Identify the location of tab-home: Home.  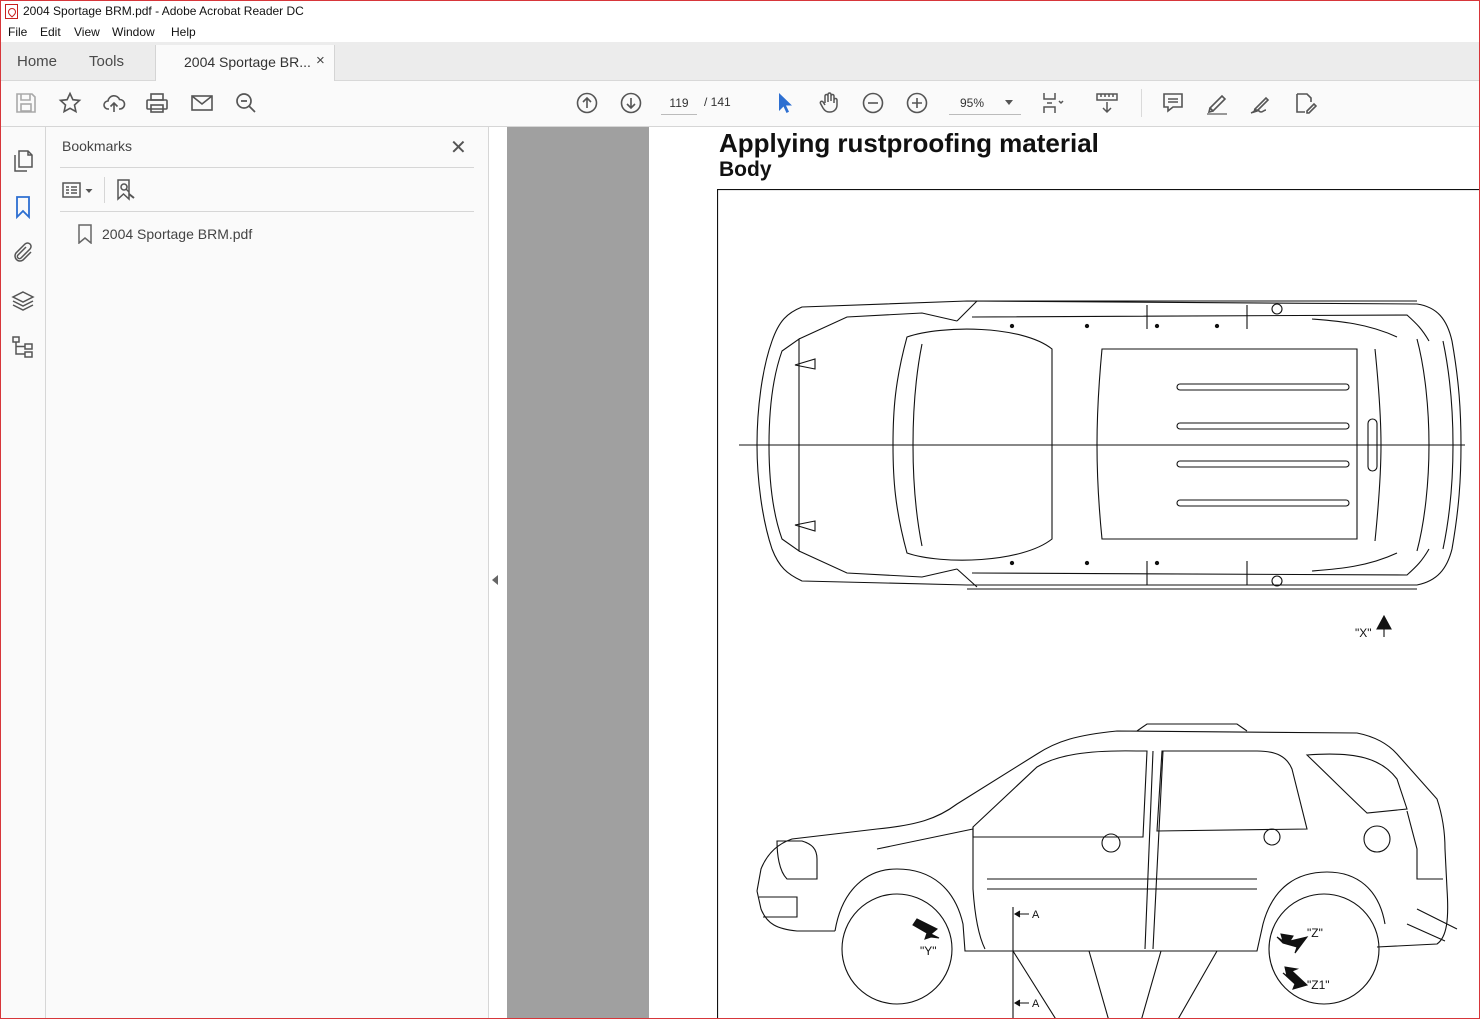
(37, 61).